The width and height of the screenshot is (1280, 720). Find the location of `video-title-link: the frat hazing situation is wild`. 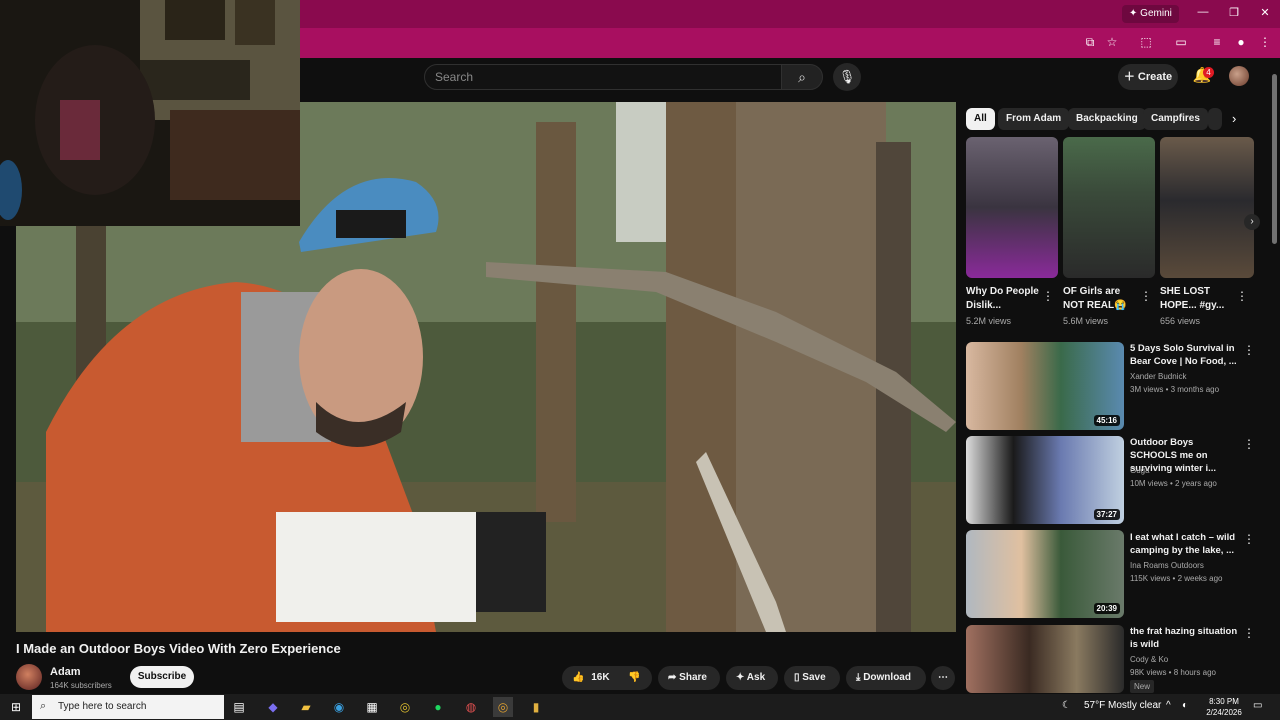

video-title-link: the frat hazing situation is wild is located at coordinates (1184, 638).